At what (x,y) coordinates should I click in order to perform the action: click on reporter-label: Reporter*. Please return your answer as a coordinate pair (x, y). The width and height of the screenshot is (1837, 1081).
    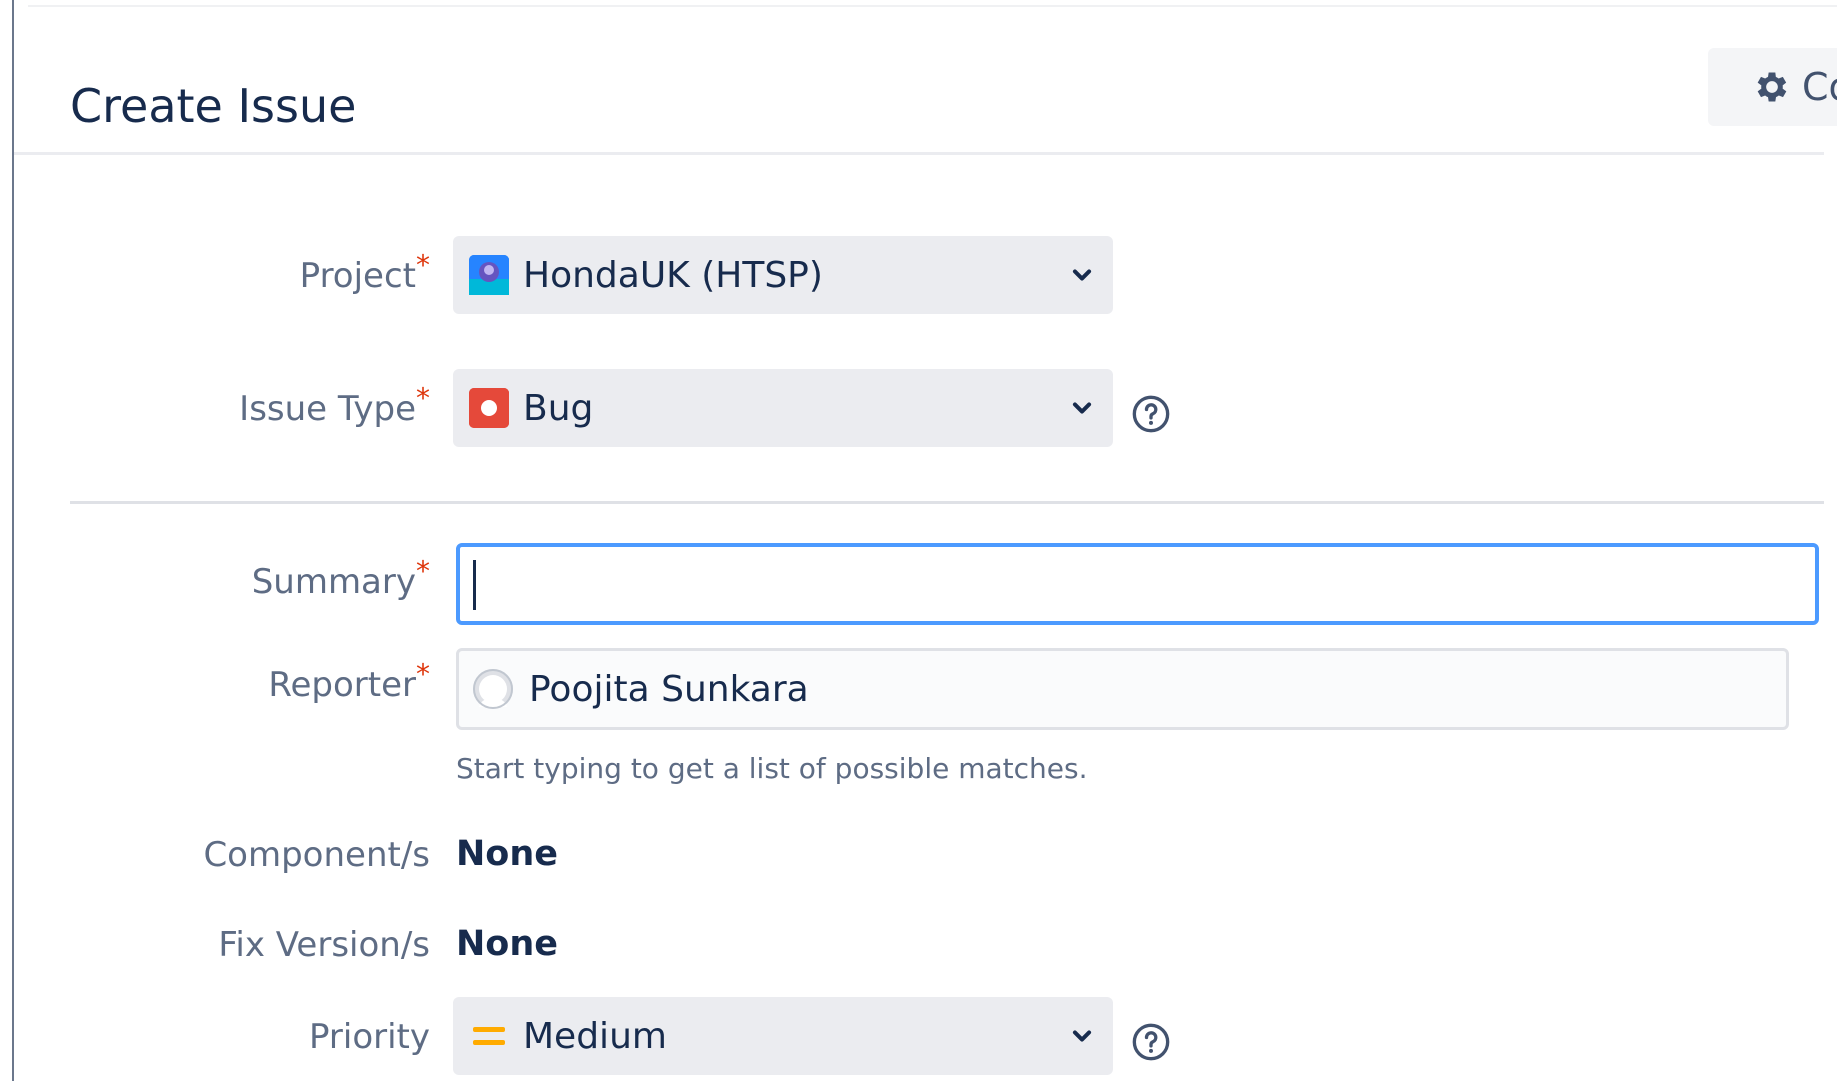
    Looking at the image, I should click on (349, 682).